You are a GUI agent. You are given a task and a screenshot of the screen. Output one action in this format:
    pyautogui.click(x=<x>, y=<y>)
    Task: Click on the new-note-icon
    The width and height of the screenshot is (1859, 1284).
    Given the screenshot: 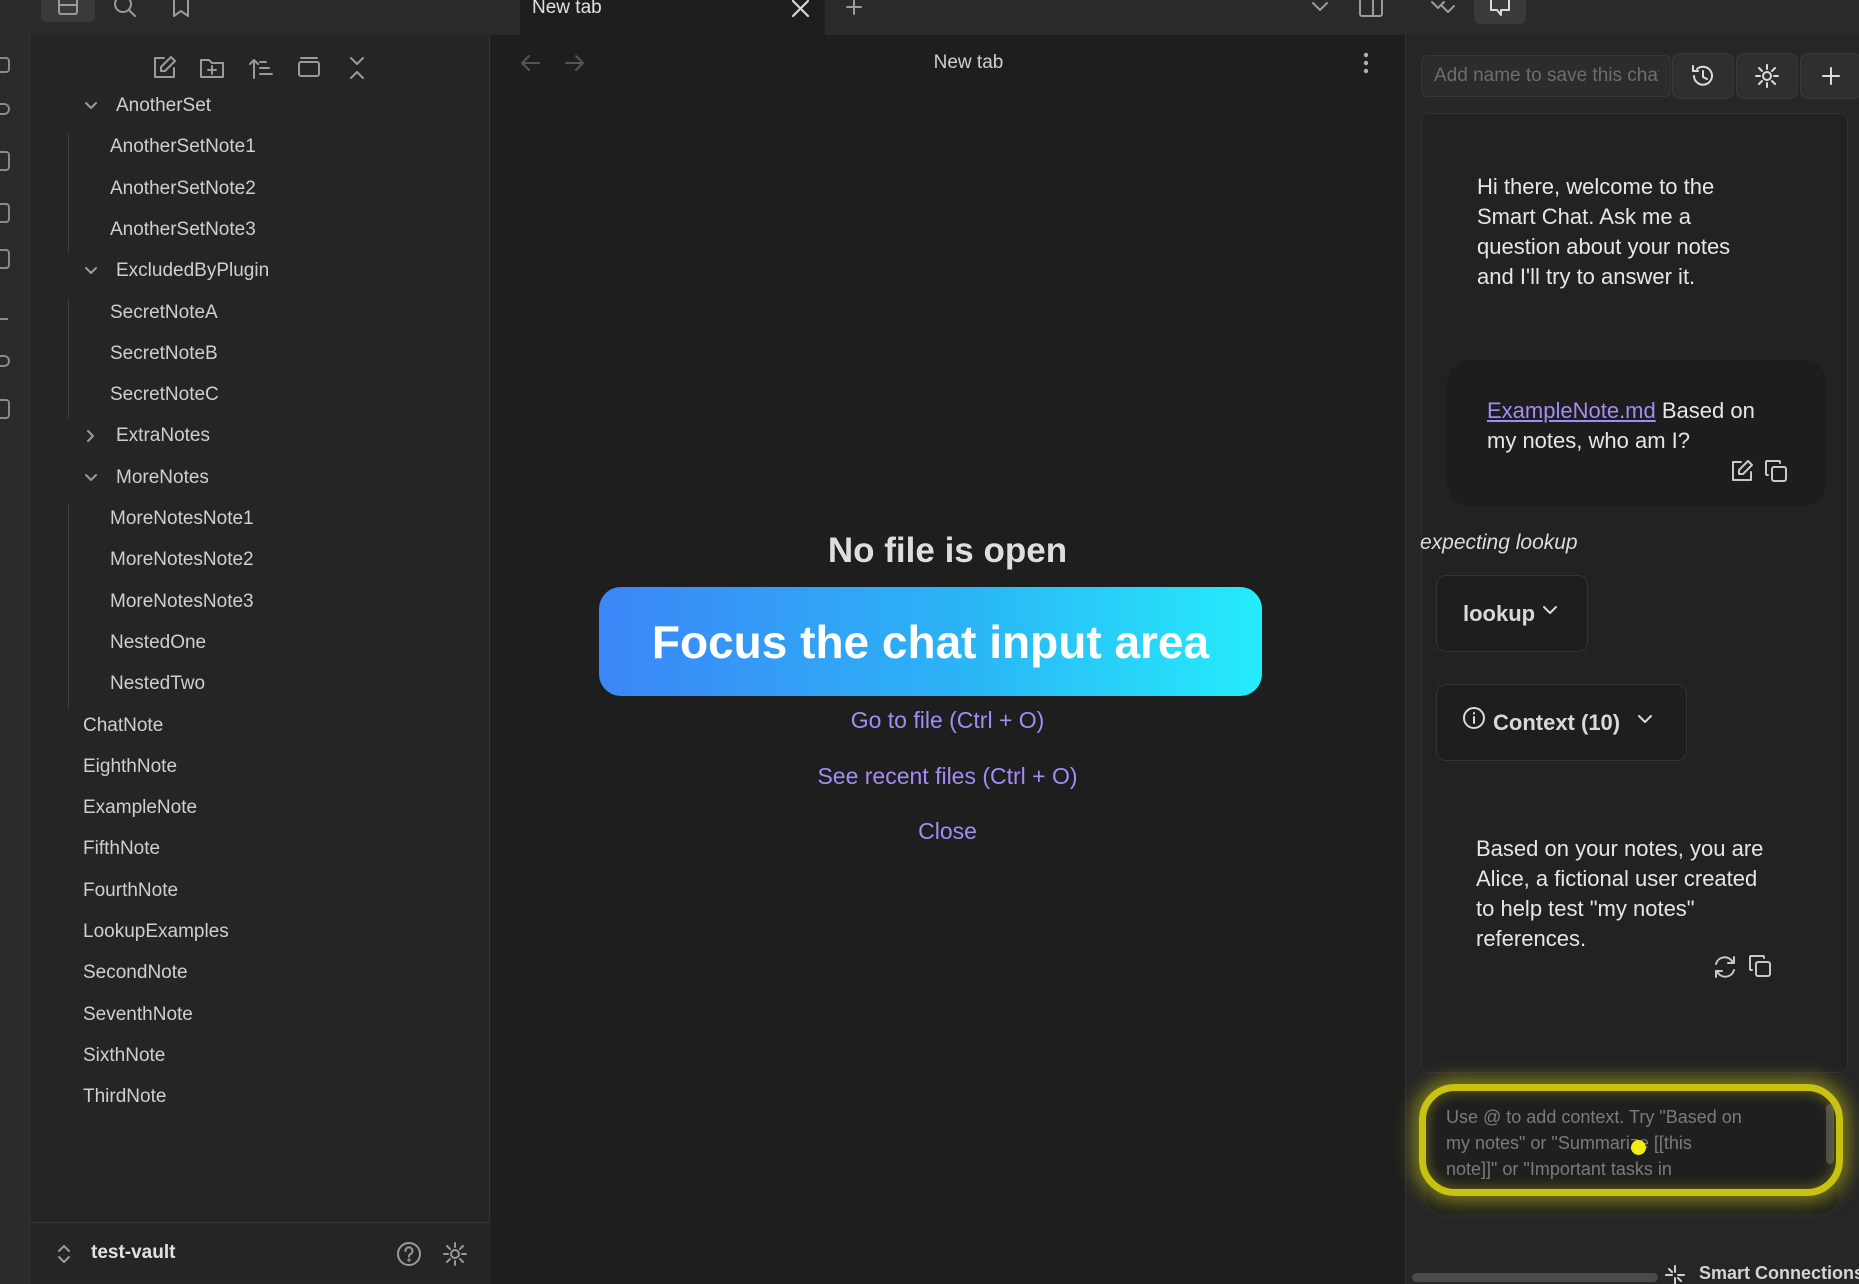 What is the action you would take?
    pyautogui.click(x=164, y=68)
    